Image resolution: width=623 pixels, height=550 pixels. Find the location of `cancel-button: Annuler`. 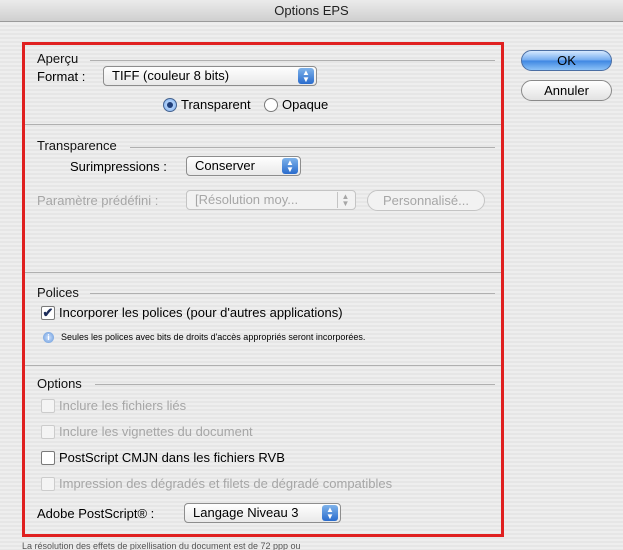

cancel-button: Annuler is located at coordinates (566, 90).